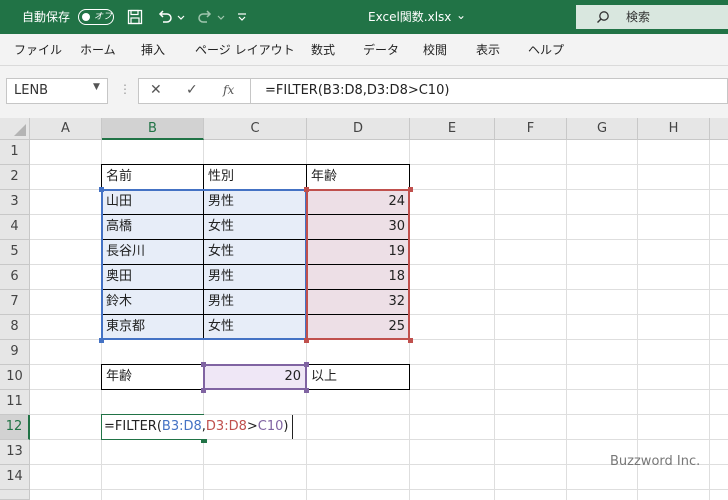 The image size is (728, 500). Describe the element at coordinates (15, 452) in the screenshot. I see `row-header-13: 13` at that location.